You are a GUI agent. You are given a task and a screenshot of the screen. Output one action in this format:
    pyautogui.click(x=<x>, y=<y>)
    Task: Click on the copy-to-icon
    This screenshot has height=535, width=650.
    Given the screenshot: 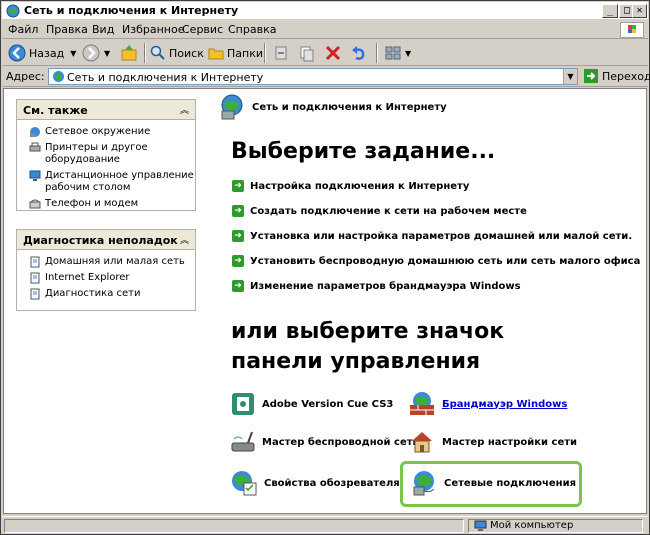 What is the action you would take?
    pyautogui.click(x=307, y=54)
    